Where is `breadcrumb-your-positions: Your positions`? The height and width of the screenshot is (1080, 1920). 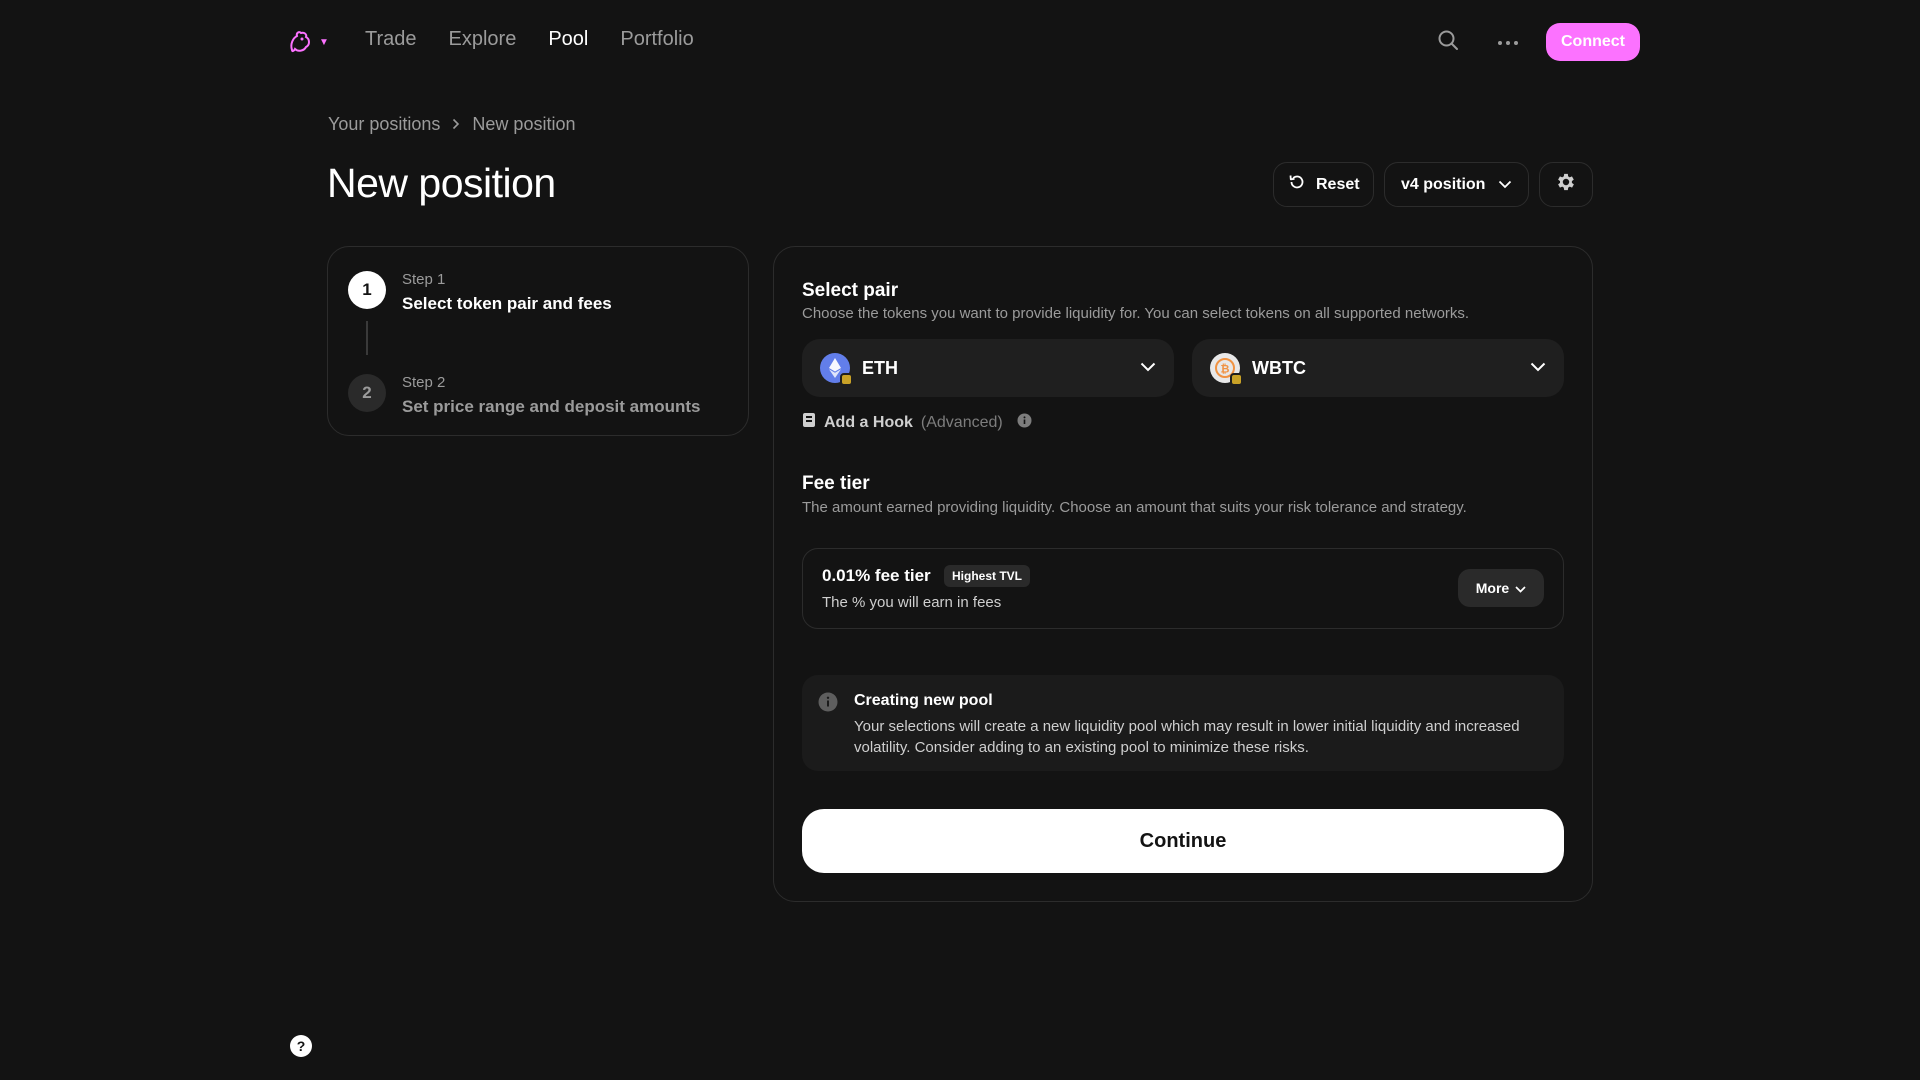 breadcrumb-your-positions: Your positions is located at coordinates (384, 124).